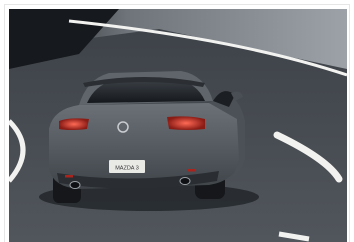  Describe the element at coordinates (186, 123) in the screenshot. I see `taillight-right` at that location.